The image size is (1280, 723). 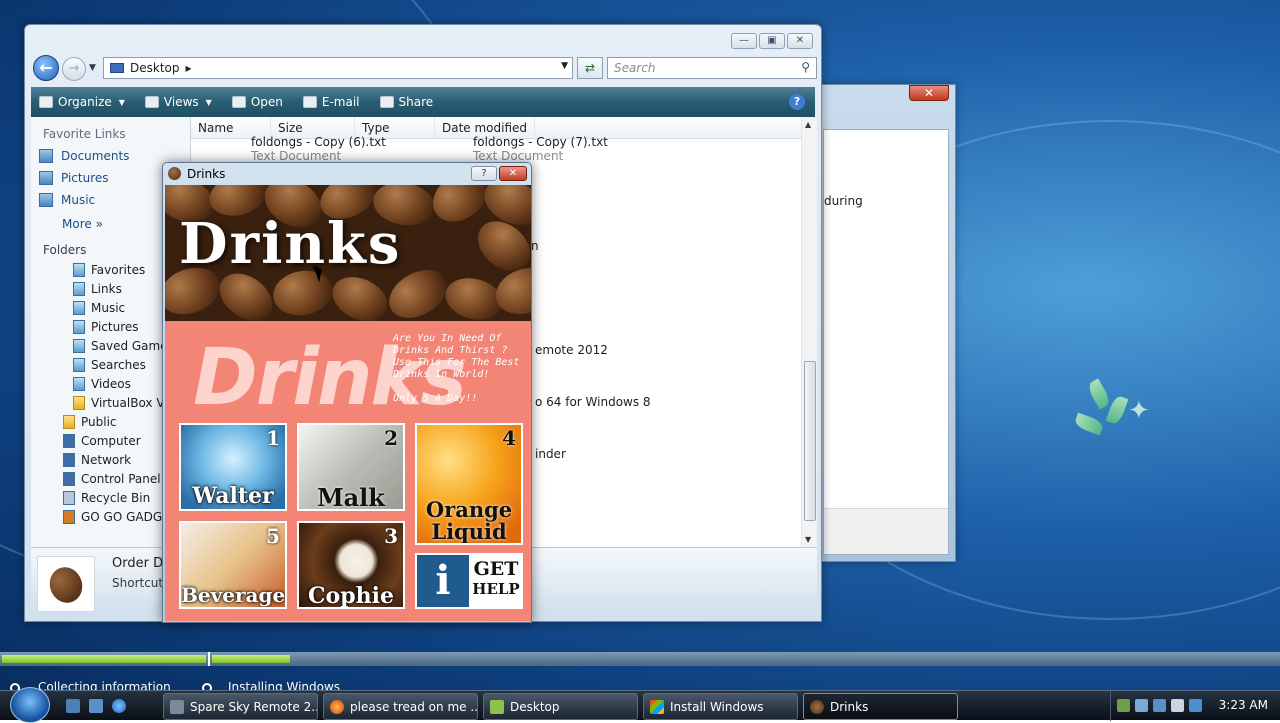 What do you see at coordinates (95, 156) in the screenshot?
I see `fav-link-label: Documents` at bounding box center [95, 156].